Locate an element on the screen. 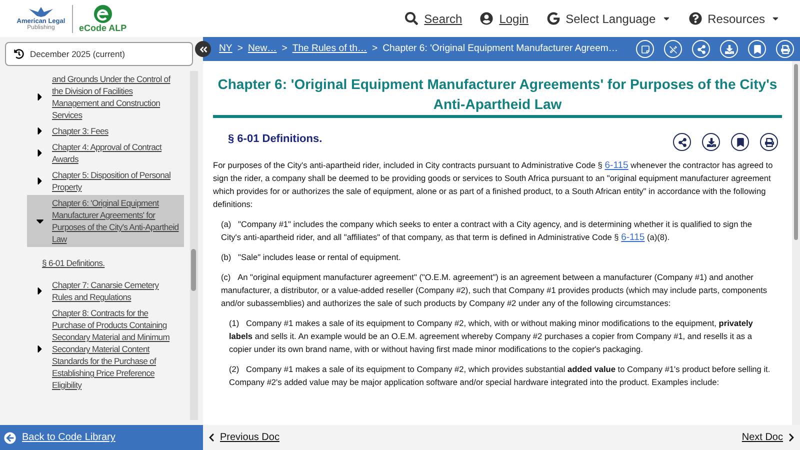  back-link: Back to Code Library is located at coordinates (101, 437).